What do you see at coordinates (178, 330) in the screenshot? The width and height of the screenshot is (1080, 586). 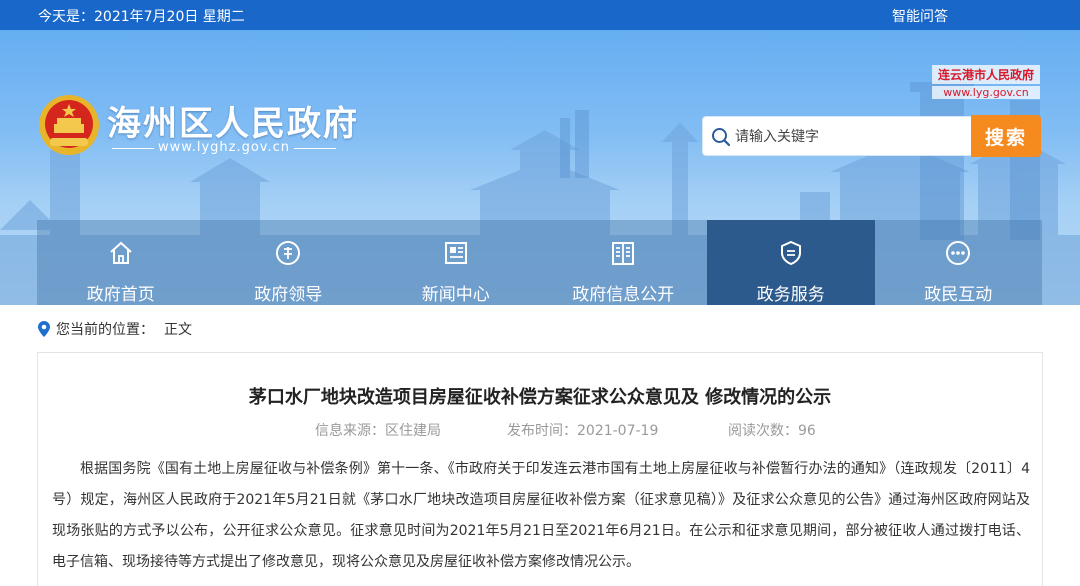 I see `breadcrumb-current: 正文` at bounding box center [178, 330].